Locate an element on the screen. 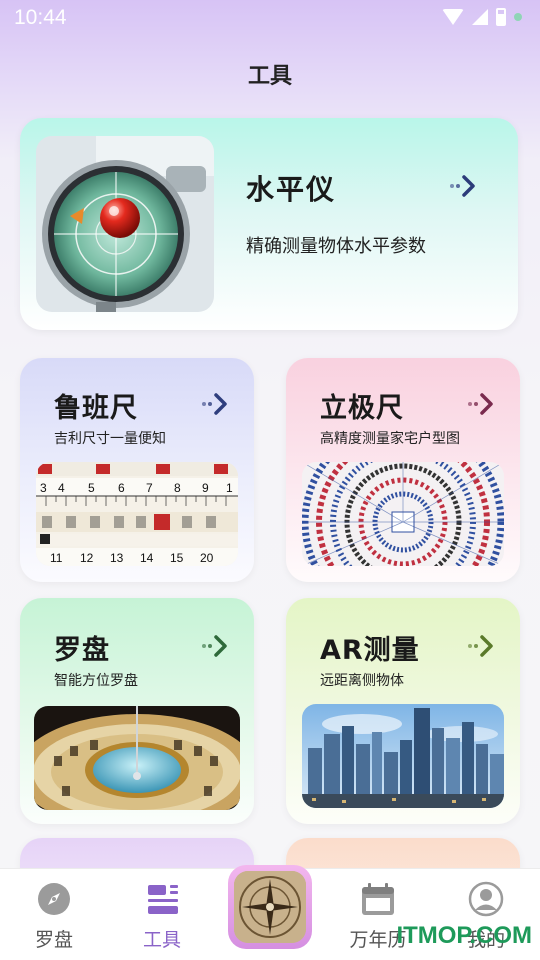 The image size is (540, 960). ar-measure-subtitle: 远距离侧物体 is located at coordinates (362, 681).